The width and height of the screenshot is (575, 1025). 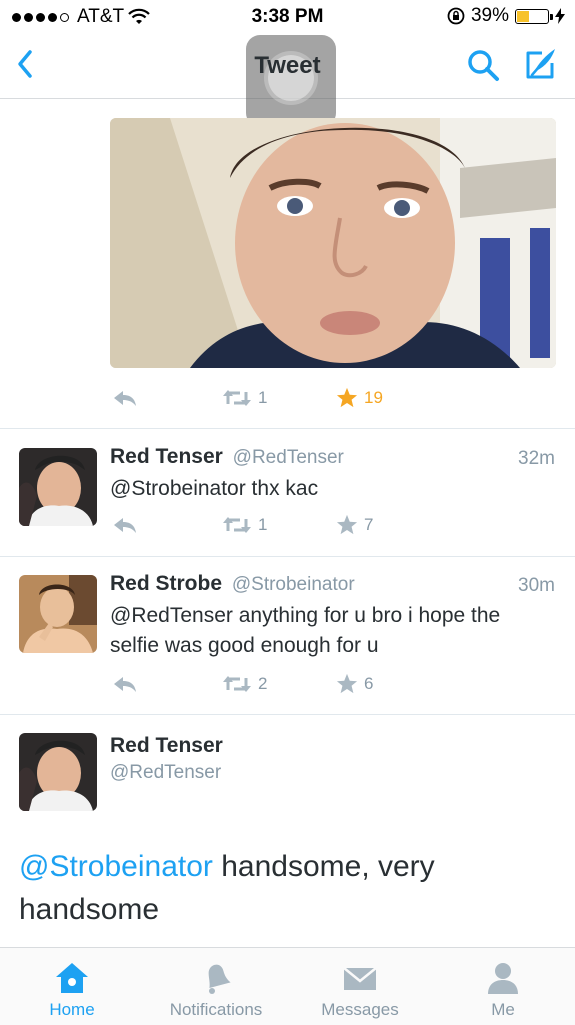 I want to click on retweet-count: 2, so click(x=263, y=683).